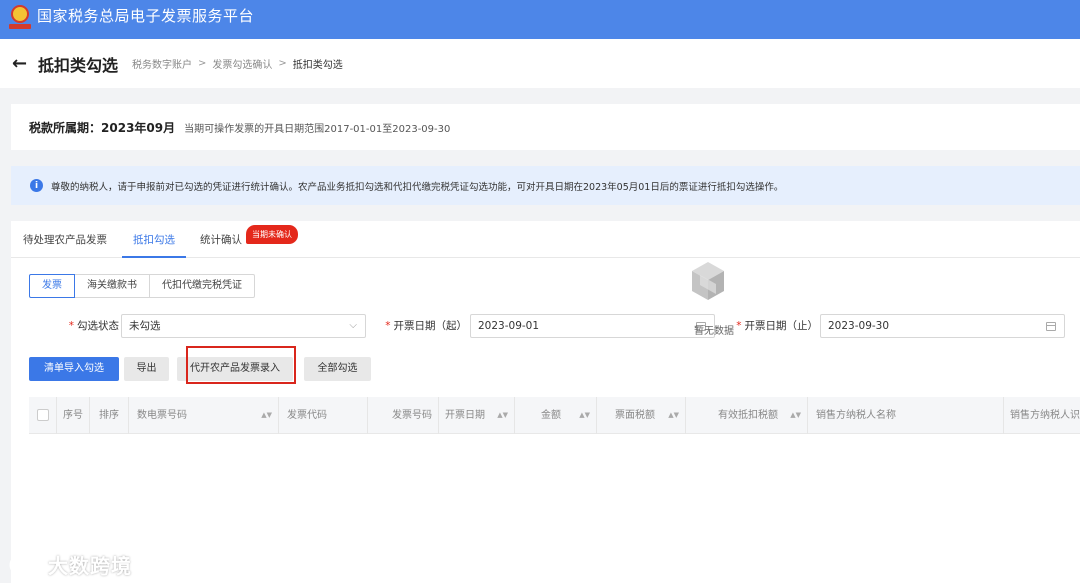 Image resolution: width=1080 pixels, height=583 pixels. What do you see at coordinates (859, 326) in the screenshot?
I see `date-end-value: 2023-09-30` at bounding box center [859, 326].